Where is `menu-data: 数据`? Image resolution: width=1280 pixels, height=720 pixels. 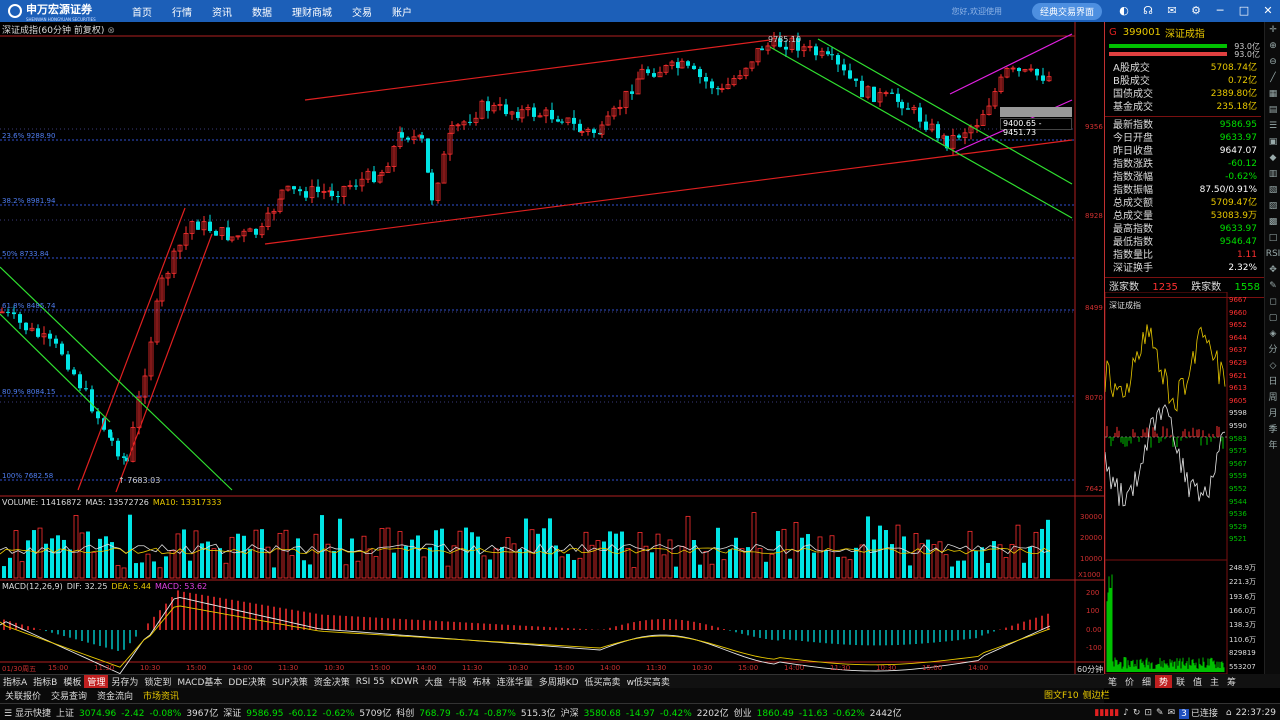
menu-data: 数据 is located at coordinates (262, 11).